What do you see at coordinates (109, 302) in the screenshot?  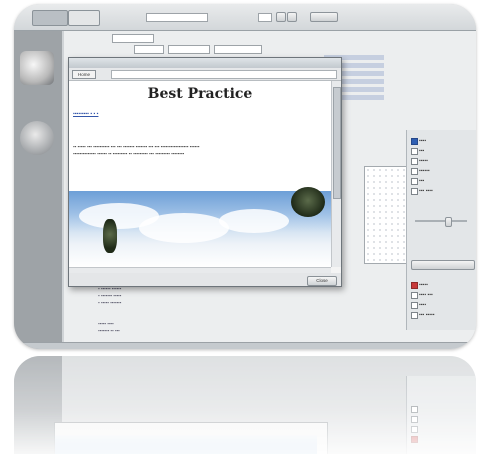 I see `list-item: ▪ ▪▪▪▪▪ ▪▪▪▪▪▪▪` at bounding box center [109, 302].